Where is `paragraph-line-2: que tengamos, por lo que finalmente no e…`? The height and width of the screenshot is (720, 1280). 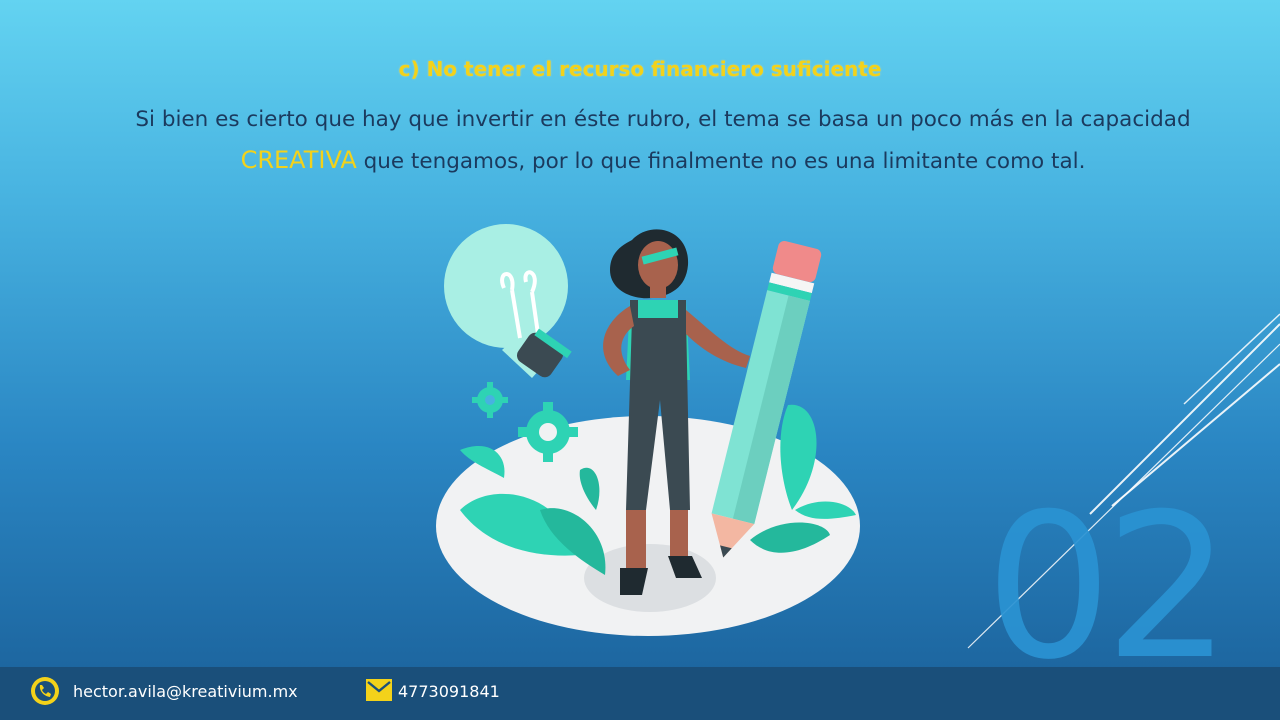 paragraph-line-2: que tengamos, por lo que finalmente no e… is located at coordinates (721, 161).